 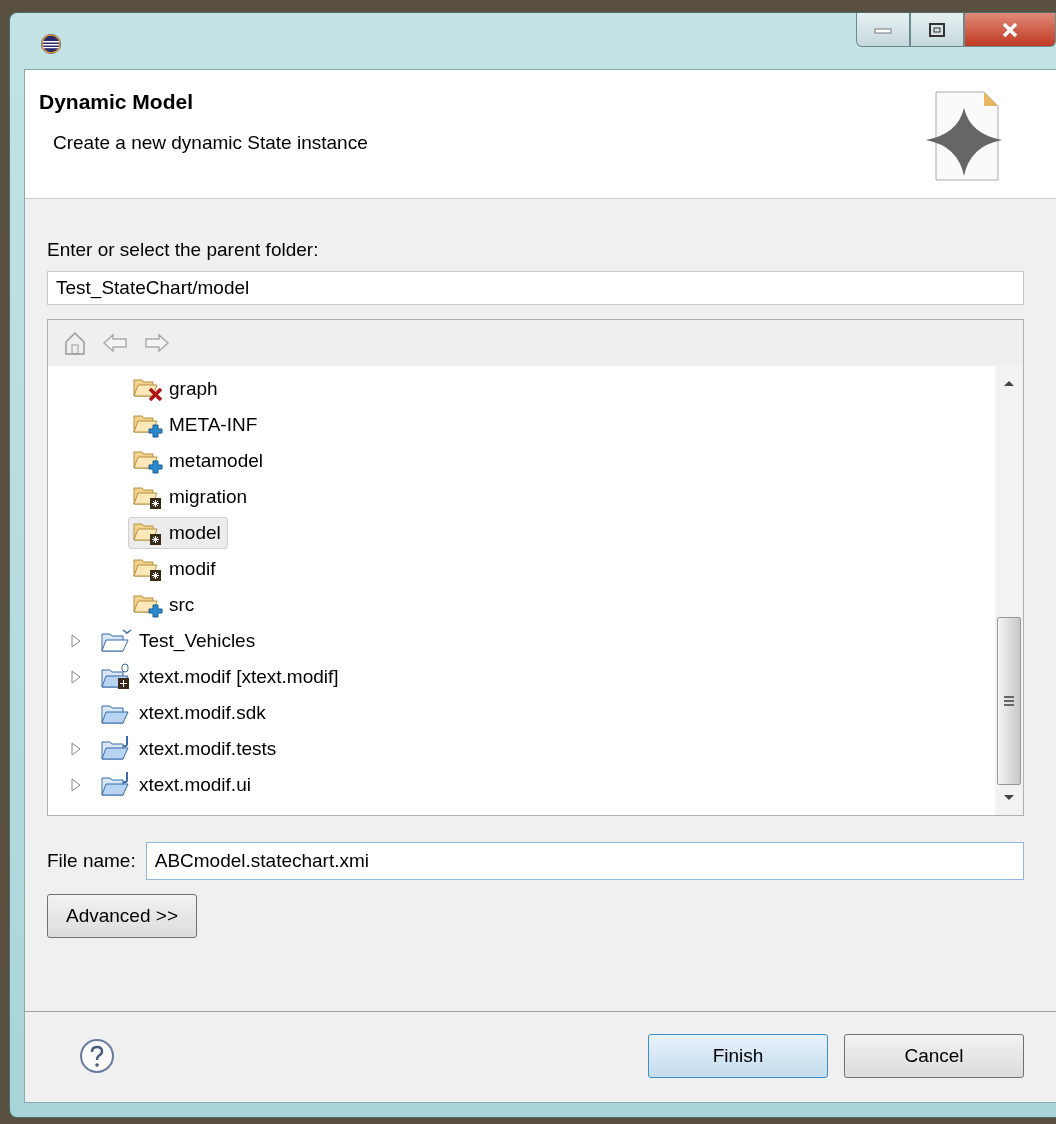 What do you see at coordinates (179, 641) in the screenshot?
I see `tree-item: Test_Vehicles` at bounding box center [179, 641].